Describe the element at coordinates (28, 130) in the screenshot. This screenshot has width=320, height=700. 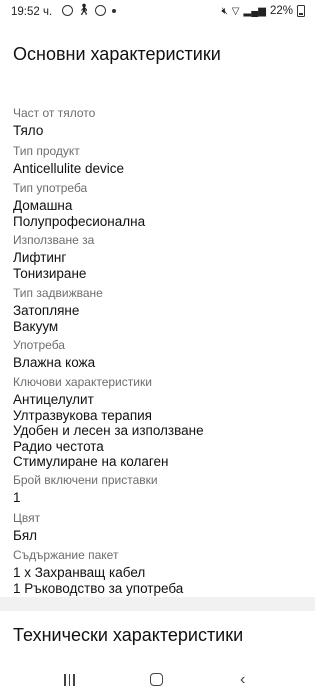
I see `spec-value: Тяло` at that location.